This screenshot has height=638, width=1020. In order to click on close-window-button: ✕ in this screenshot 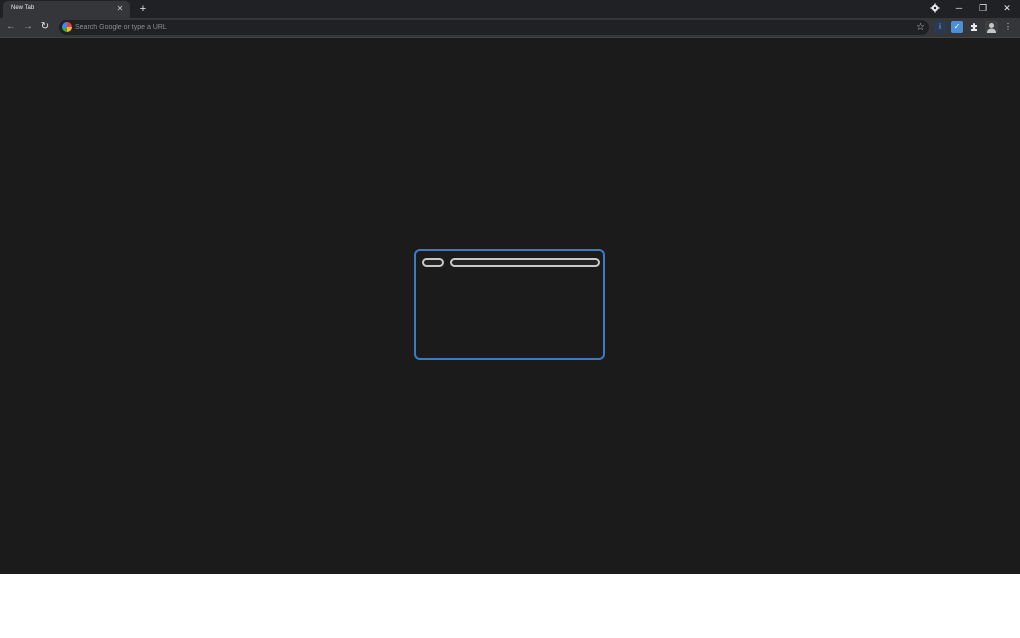, I will do `click(1007, 8)`.